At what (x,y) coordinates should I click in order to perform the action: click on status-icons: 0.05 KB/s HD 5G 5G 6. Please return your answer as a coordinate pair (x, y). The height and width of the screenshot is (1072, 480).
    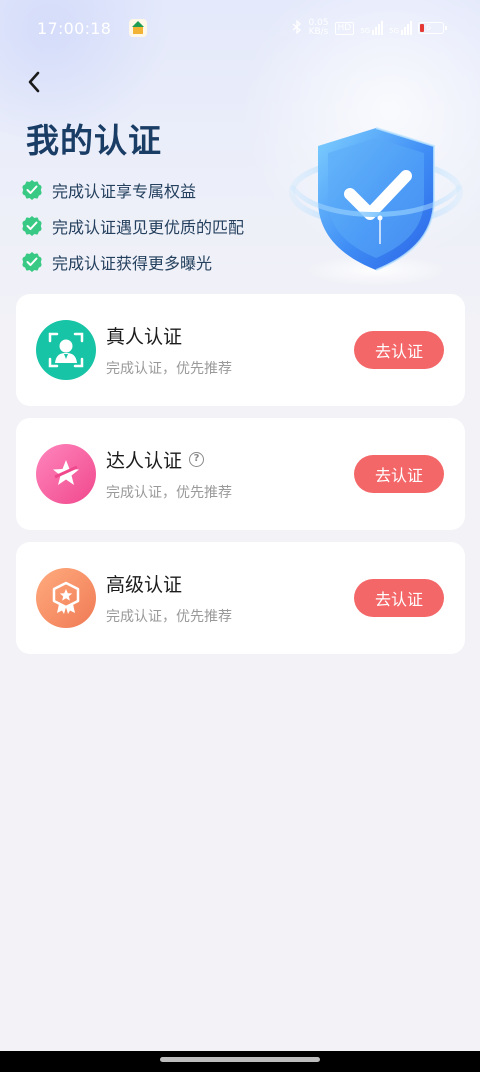
    Looking at the image, I should click on (369, 27).